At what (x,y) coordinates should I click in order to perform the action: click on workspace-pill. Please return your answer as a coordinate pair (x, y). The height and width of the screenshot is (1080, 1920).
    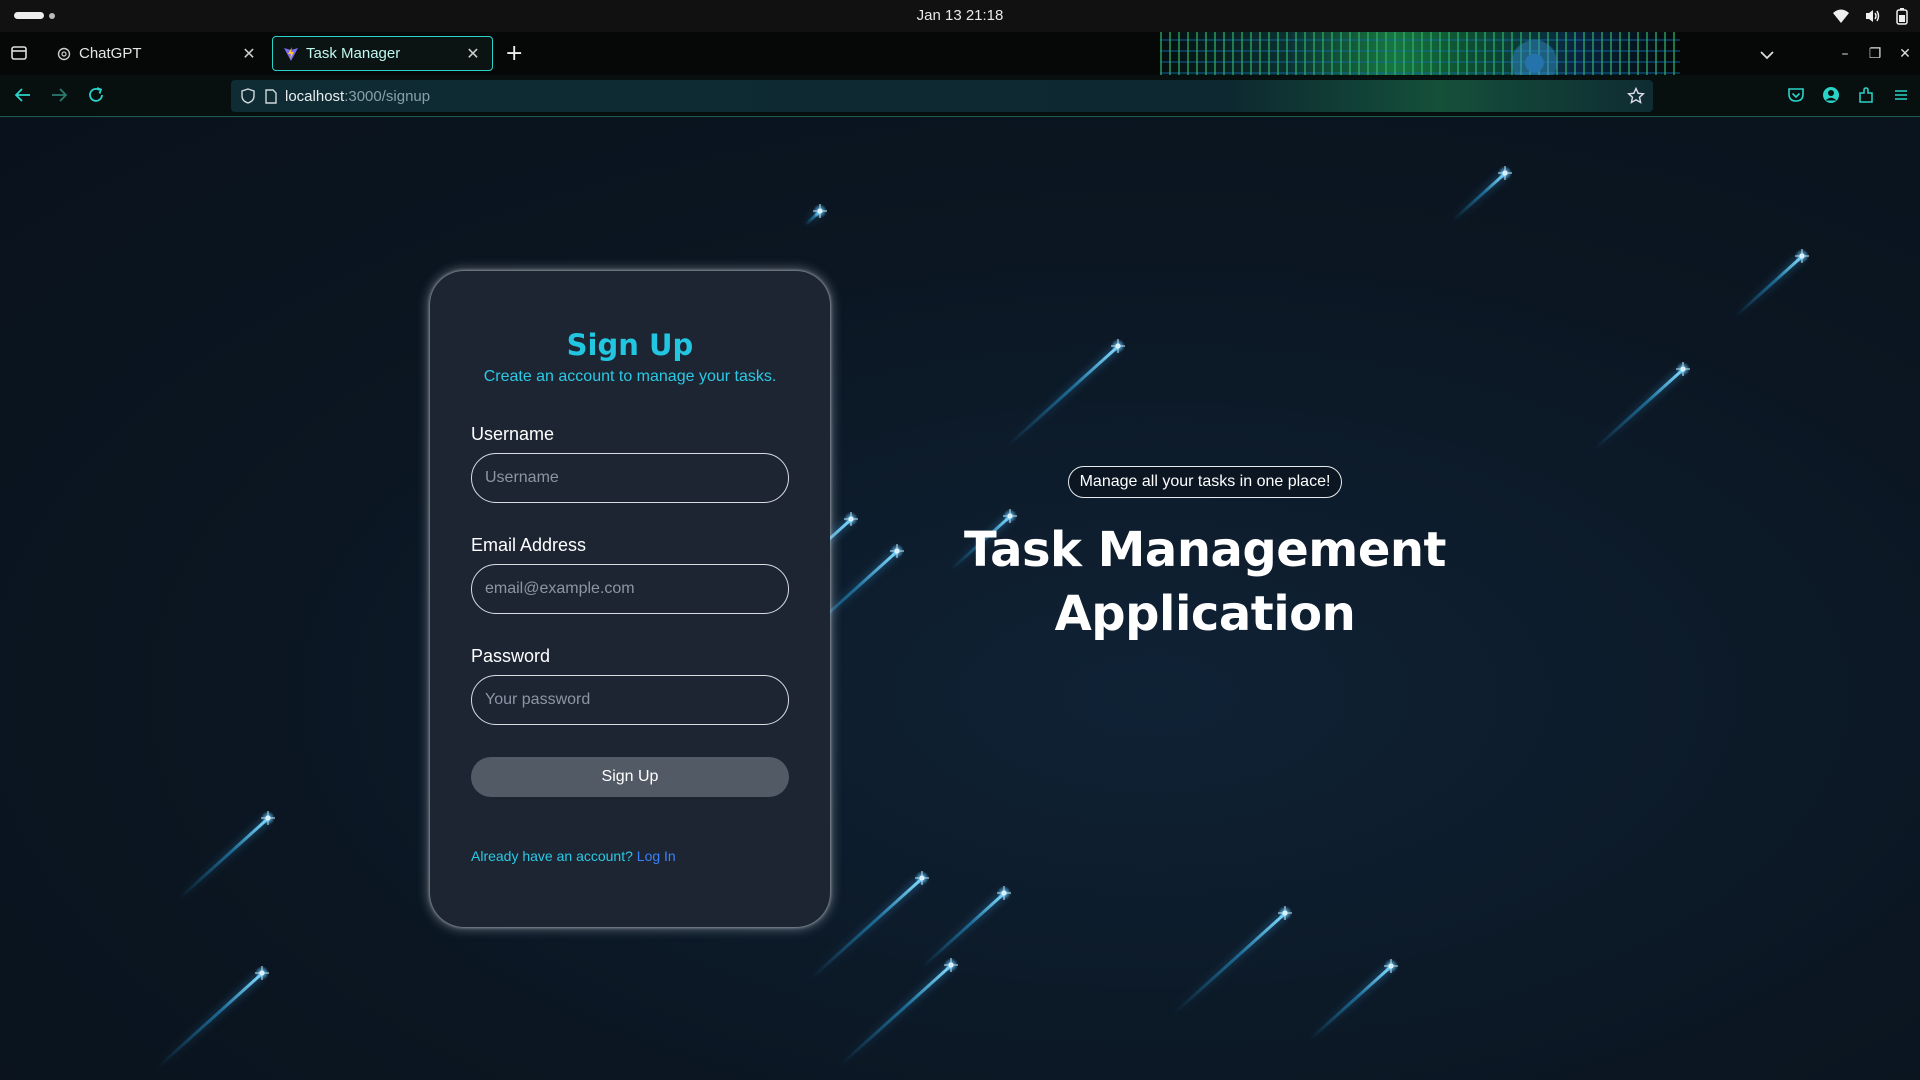
    Looking at the image, I should click on (29, 15).